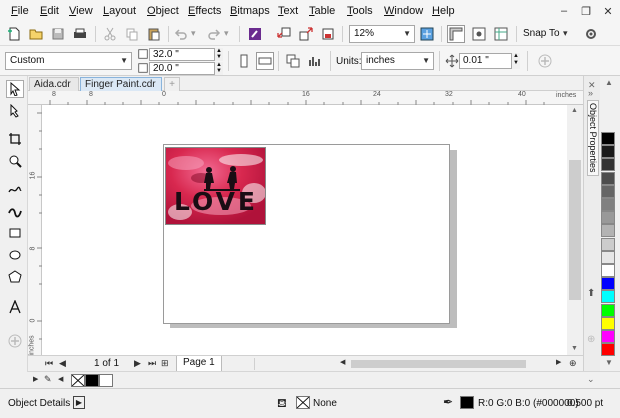 The image size is (620, 418). Describe the element at coordinates (62, 363) in the screenshot. I see `previous-page-icon: ◀` at that location.